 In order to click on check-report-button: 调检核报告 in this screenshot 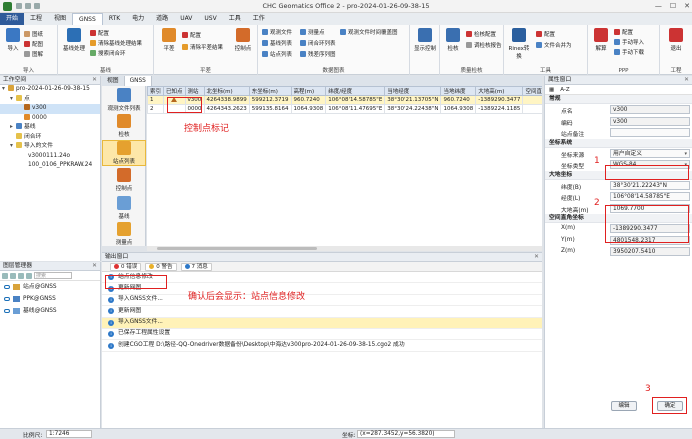, I will do `click(484, 45)`.